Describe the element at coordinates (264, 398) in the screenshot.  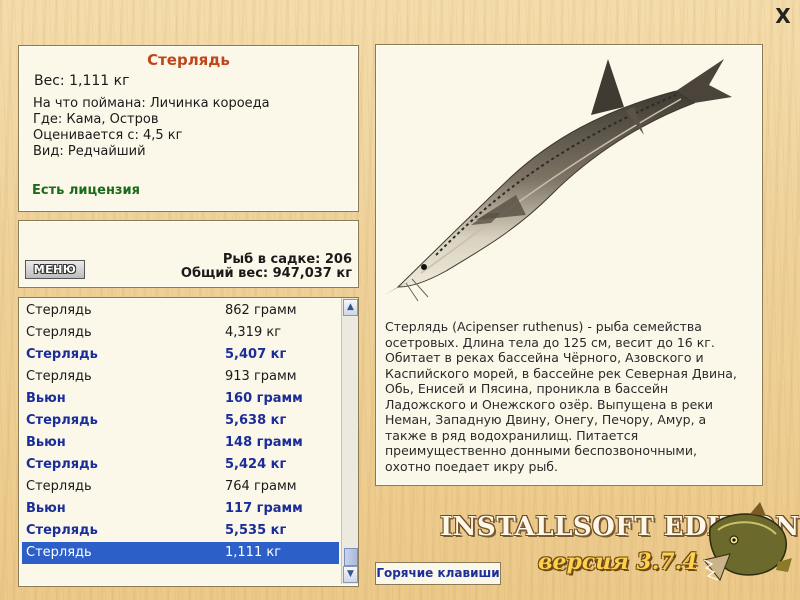
I see `catch-fish-weight: 160 грамм` at that location.